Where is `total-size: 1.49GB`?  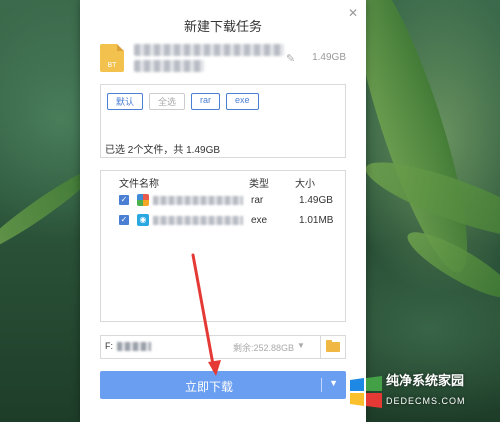
total-size: 1.49GB is located at coordinates (329, 57).